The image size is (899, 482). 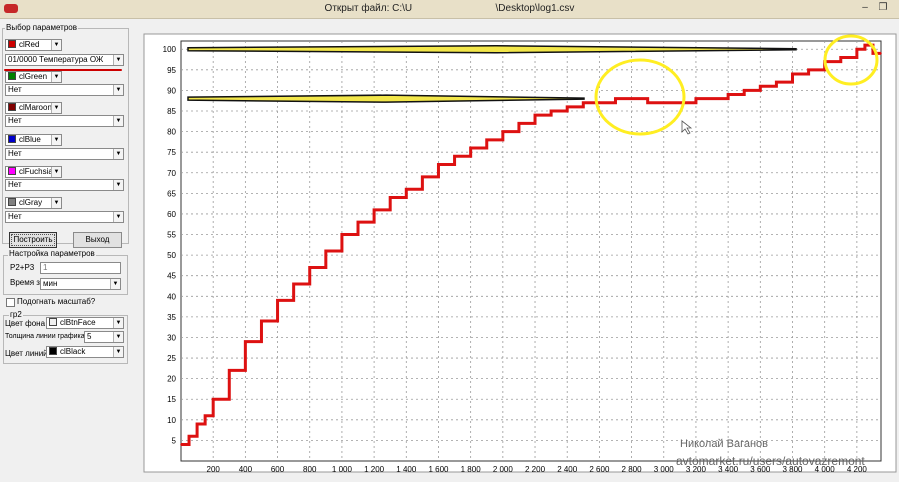 I want to click on param-select-5: Нет ▼, so click(x=64, y=185).